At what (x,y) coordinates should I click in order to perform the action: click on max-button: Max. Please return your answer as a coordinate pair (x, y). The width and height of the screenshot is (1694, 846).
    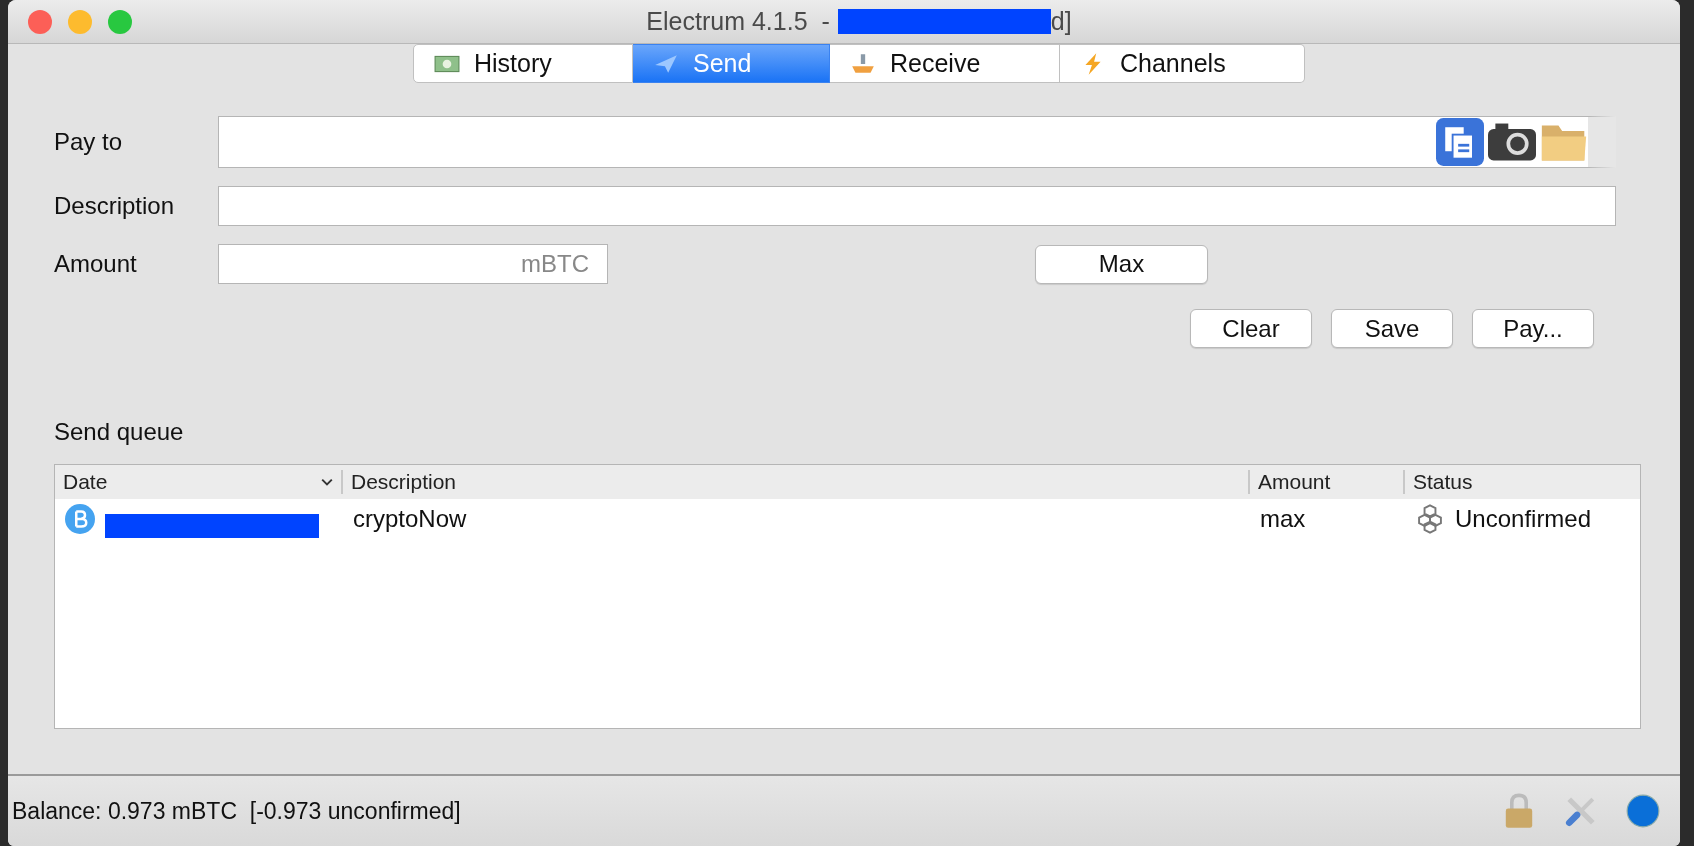
    Looking at the image, I should click on (1121, 264).